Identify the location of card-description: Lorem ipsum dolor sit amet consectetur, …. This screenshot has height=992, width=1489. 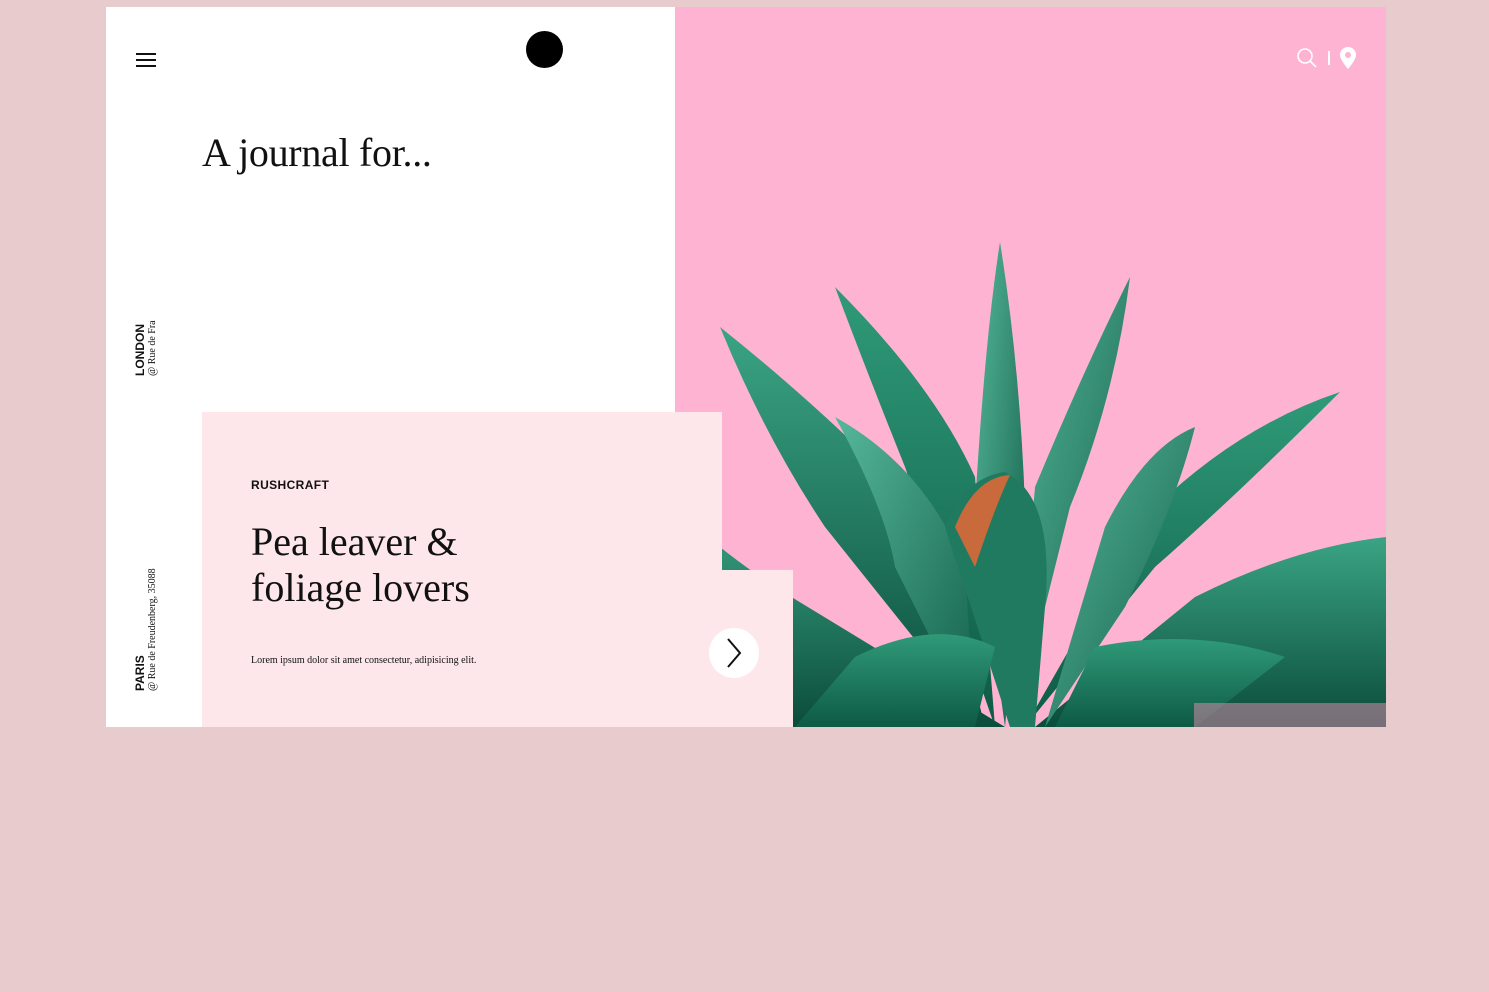
(364, 660).